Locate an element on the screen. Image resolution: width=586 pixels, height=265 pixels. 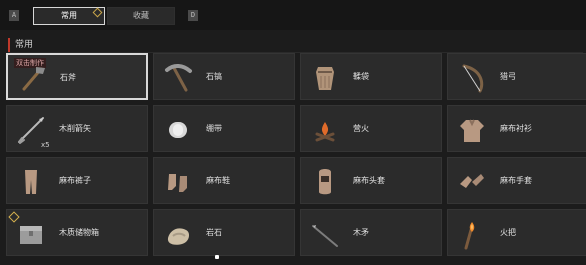
top-bar: A 常用 收藏 D is located at coordinates (293, 15).